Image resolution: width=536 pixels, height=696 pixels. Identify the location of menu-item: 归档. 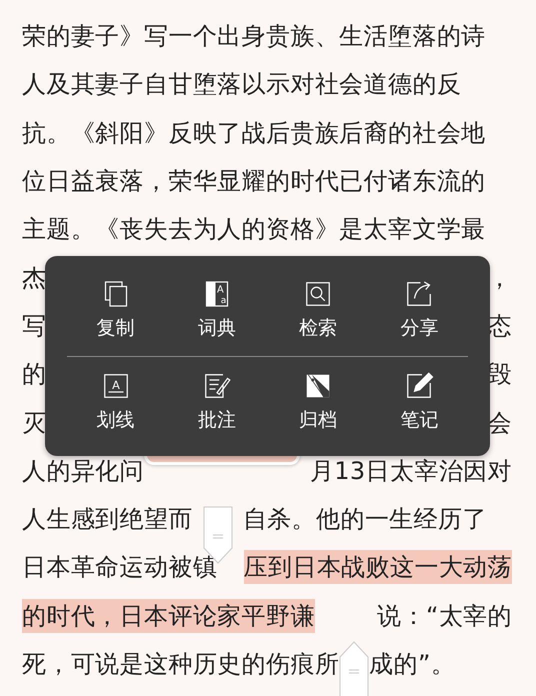
(318, 402).